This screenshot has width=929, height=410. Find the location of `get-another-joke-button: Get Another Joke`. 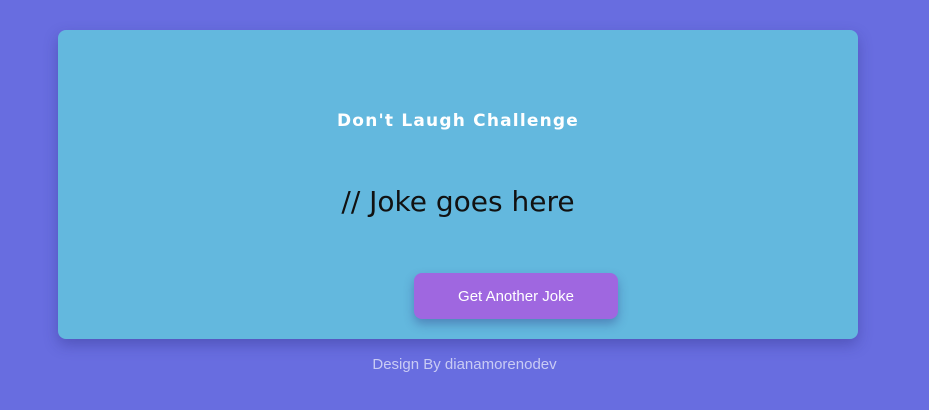

get-another-joke-button: Get Another Joke is located at coordinates (516, 296).